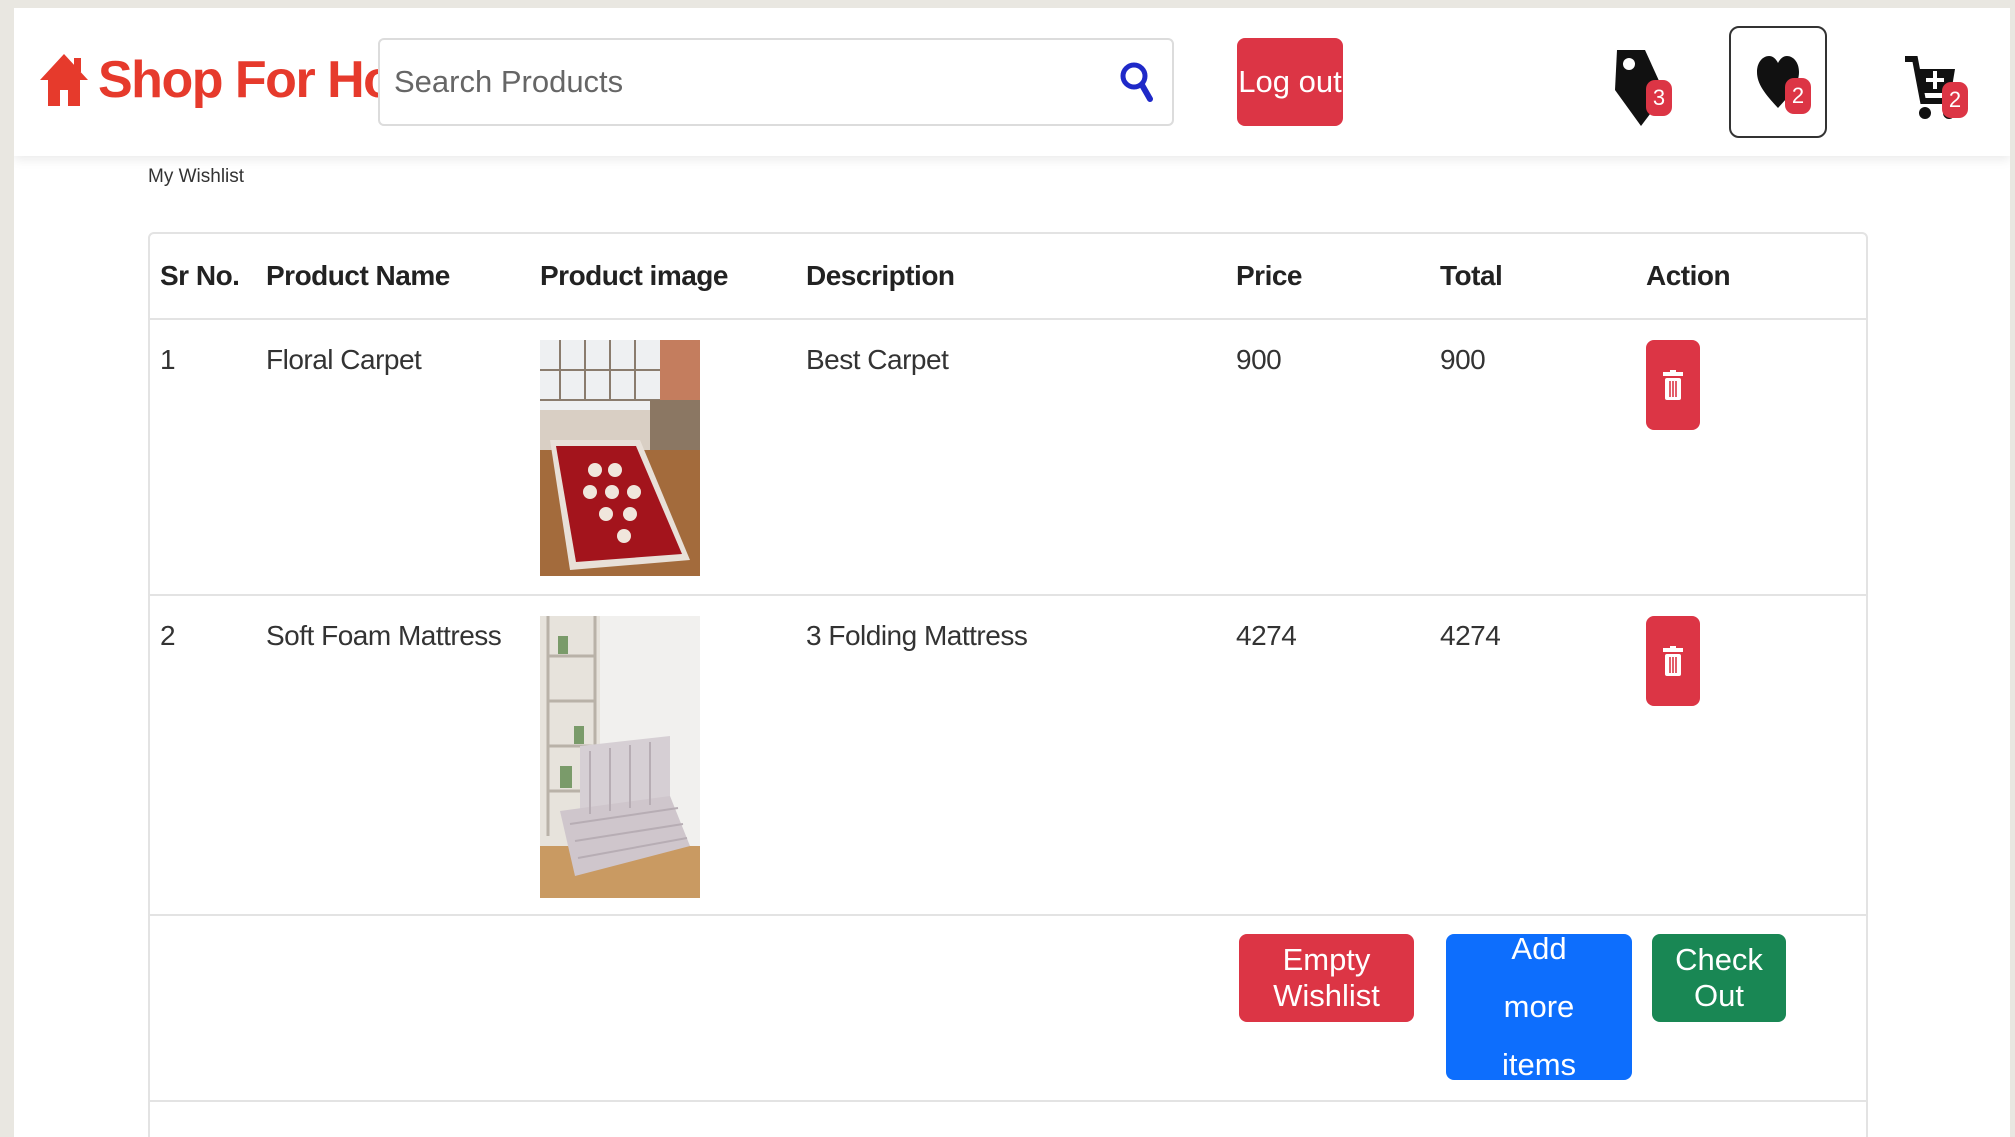 The width and height of the screenshot is (2015, 1137). Describe the element at coordinates (1639, 87) in the screenshot. I see `tags-nav-button: 3` at that location.